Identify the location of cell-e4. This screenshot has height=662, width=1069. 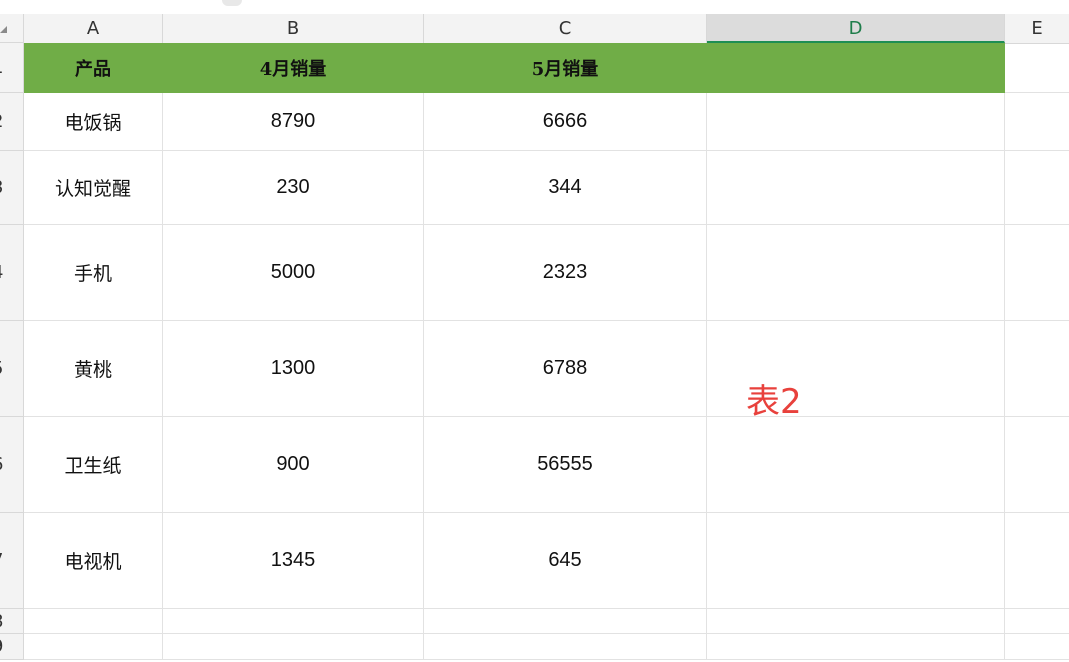
(1037, 273).